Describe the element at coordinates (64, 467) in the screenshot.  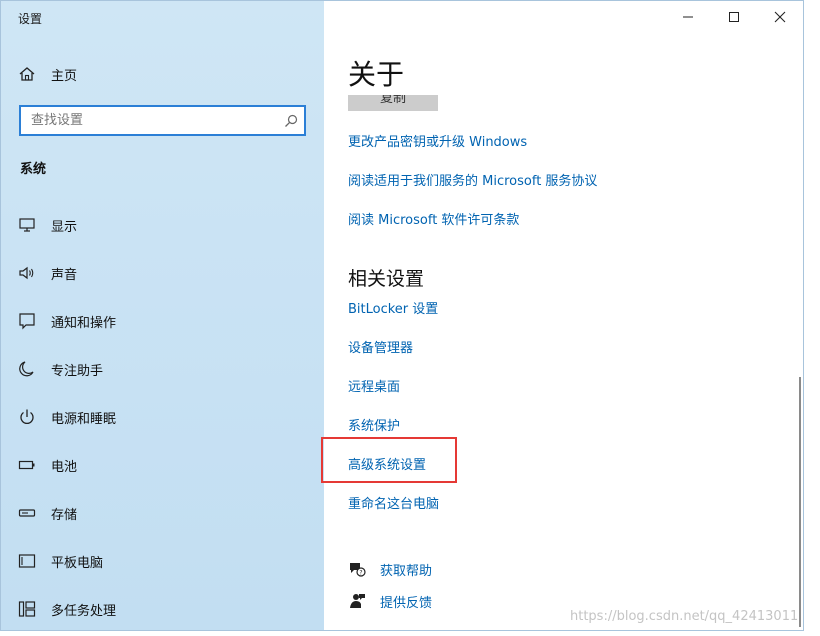
I see `sidebar-item-label: 电池` at that location.